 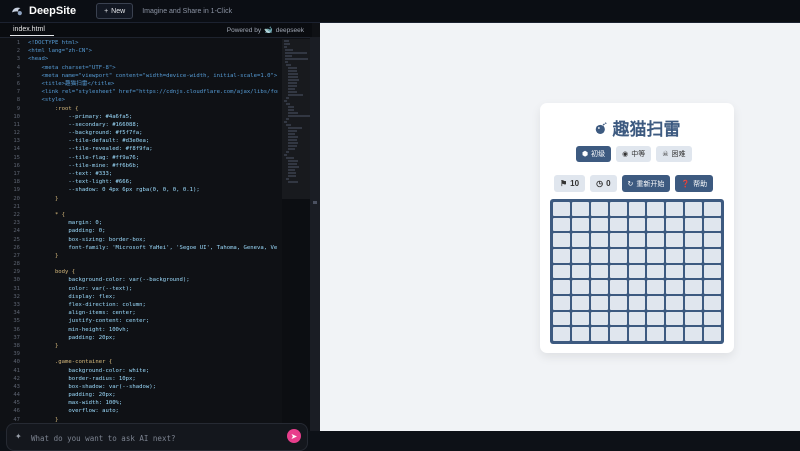 What do you see at coordinates (315, 234) in the screenshot?
I see `panel-splitter` at bounding box center [315, 234].